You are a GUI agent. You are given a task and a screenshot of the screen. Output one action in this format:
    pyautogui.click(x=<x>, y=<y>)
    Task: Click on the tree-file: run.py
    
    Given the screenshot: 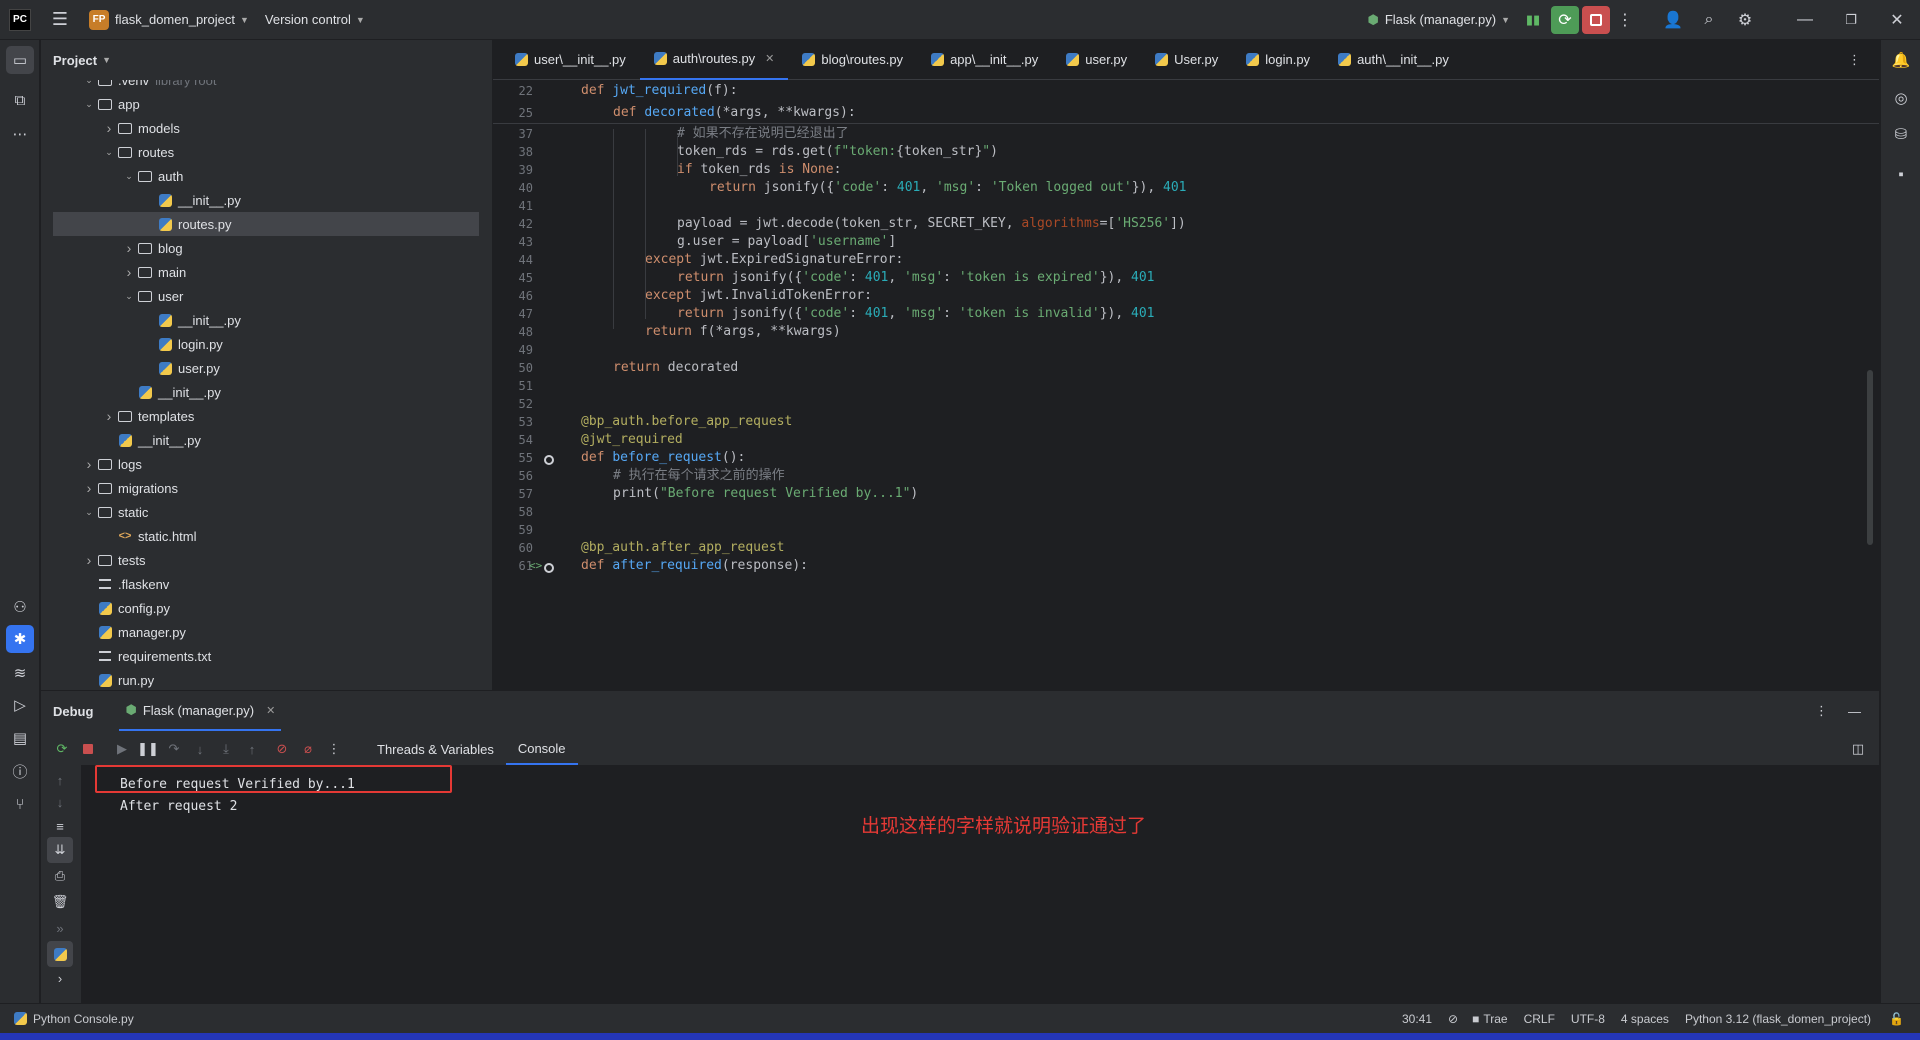 What is the action you would take?
    pyautogui.click(x=261, y=679)
    